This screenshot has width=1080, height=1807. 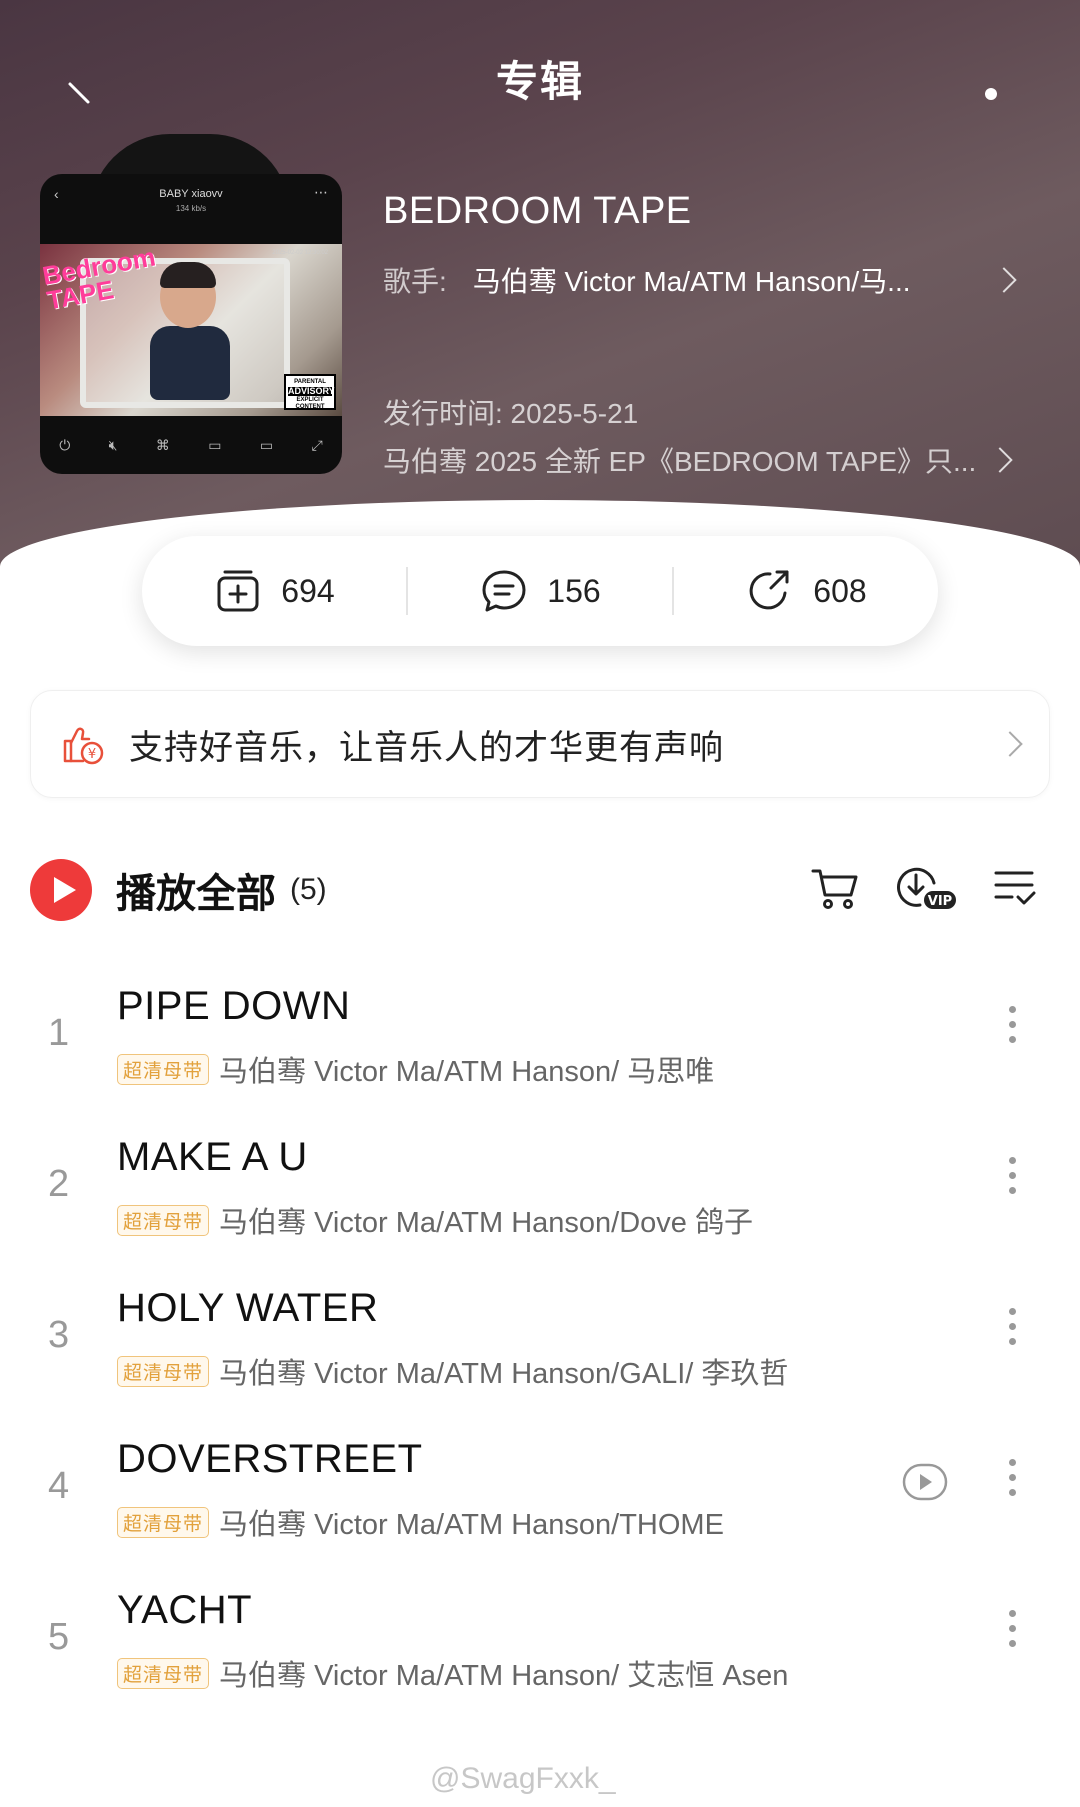 What do you see at coordinates (308, 590) in the screenshot?
I see `collect-count: 694` at bounding box center [308, 590].